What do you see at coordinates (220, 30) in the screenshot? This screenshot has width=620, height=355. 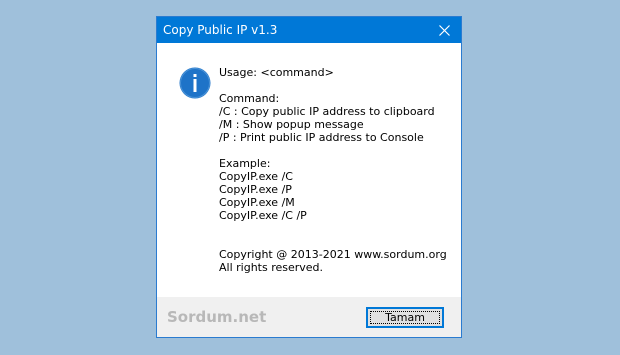 I see `window-title: Copy Public IP v1.3` at bounding box center [220, 30].